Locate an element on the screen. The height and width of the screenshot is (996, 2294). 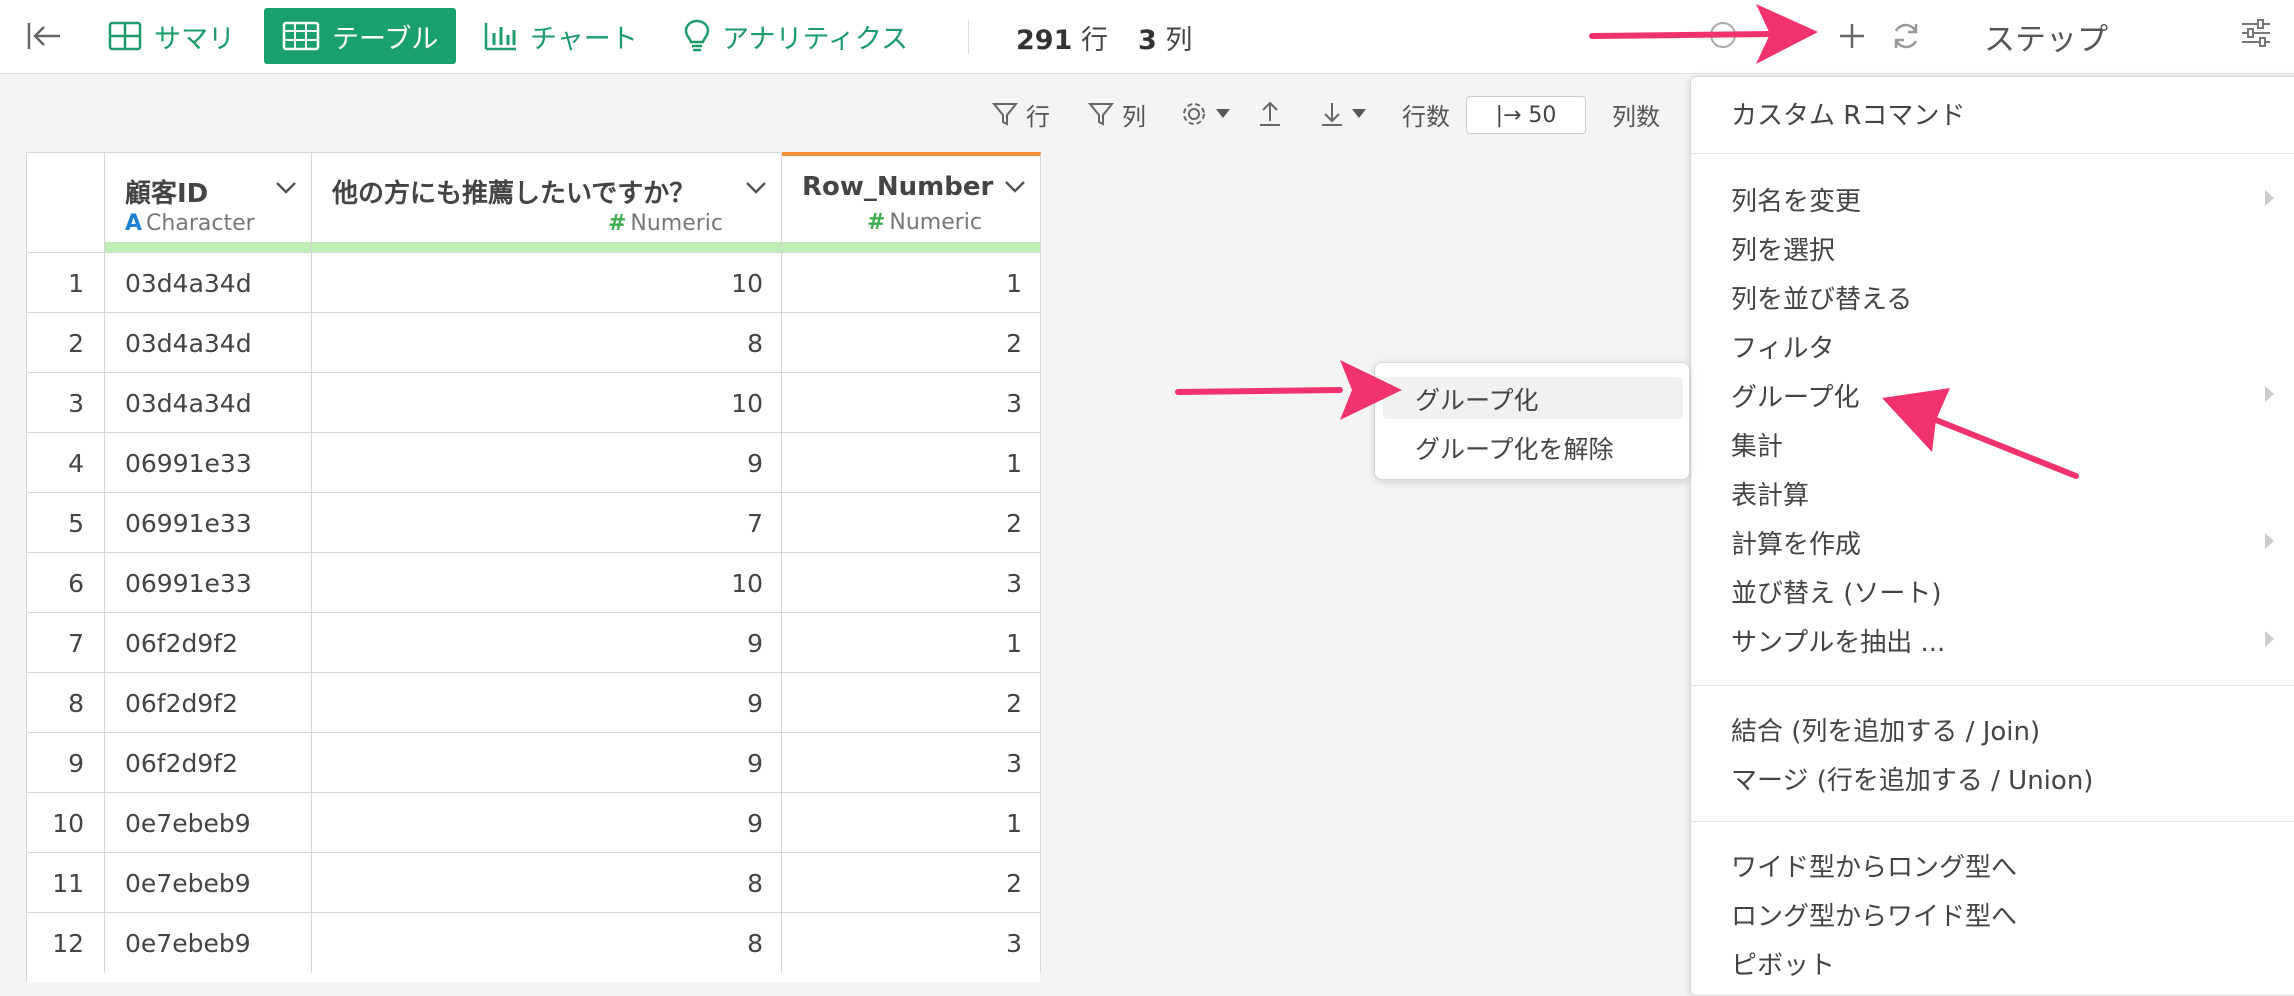
menu-item-union: マージ (行を追加する / Union) is located at coordinates (1912, 778).